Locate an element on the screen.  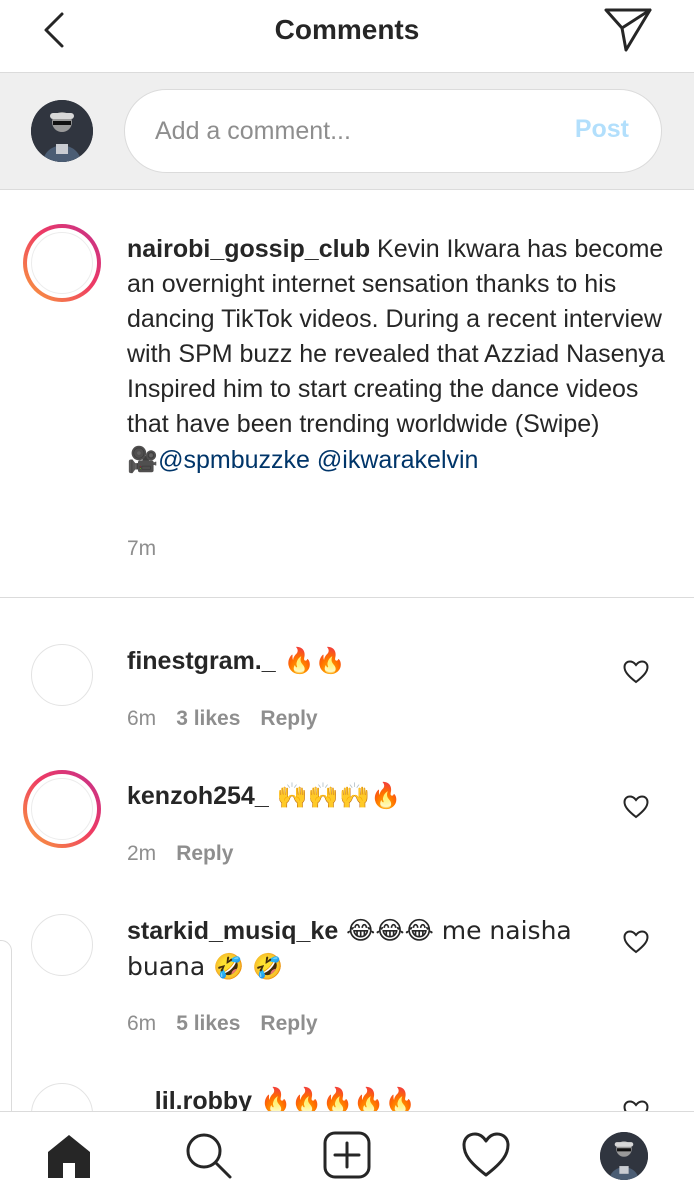
nav-profile-avatar is located at coordinates (624, 1156).